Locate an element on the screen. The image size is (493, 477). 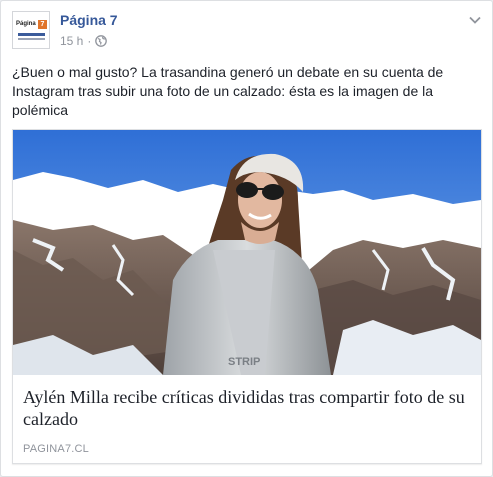
chevron-down-icon is located at coordinates (475, 20).